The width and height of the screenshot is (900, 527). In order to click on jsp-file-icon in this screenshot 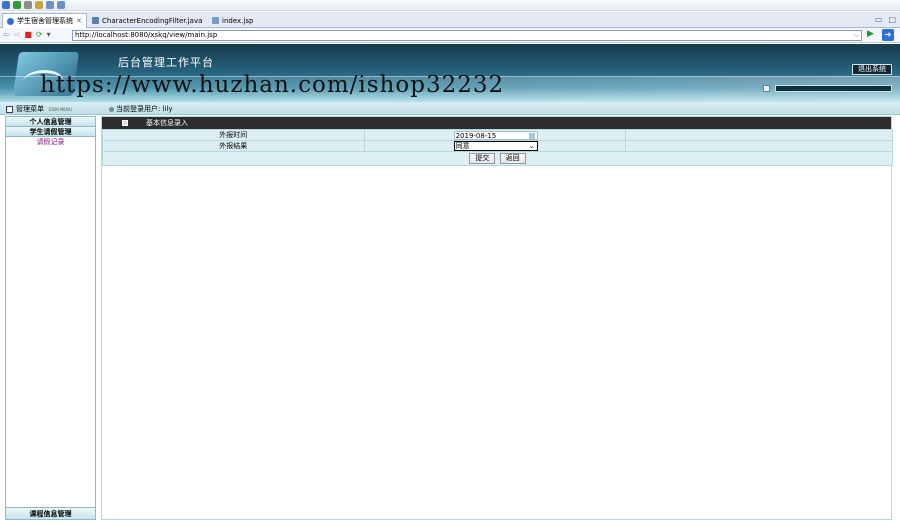, I will do `click(215, 20)`.